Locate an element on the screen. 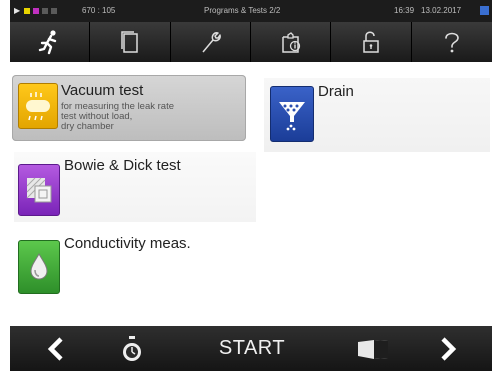 Image resolution: width=502 pixels, height=371 pixels. program-conductivity-measurement: Conductivity meas. is located at coordinates (135, 266).